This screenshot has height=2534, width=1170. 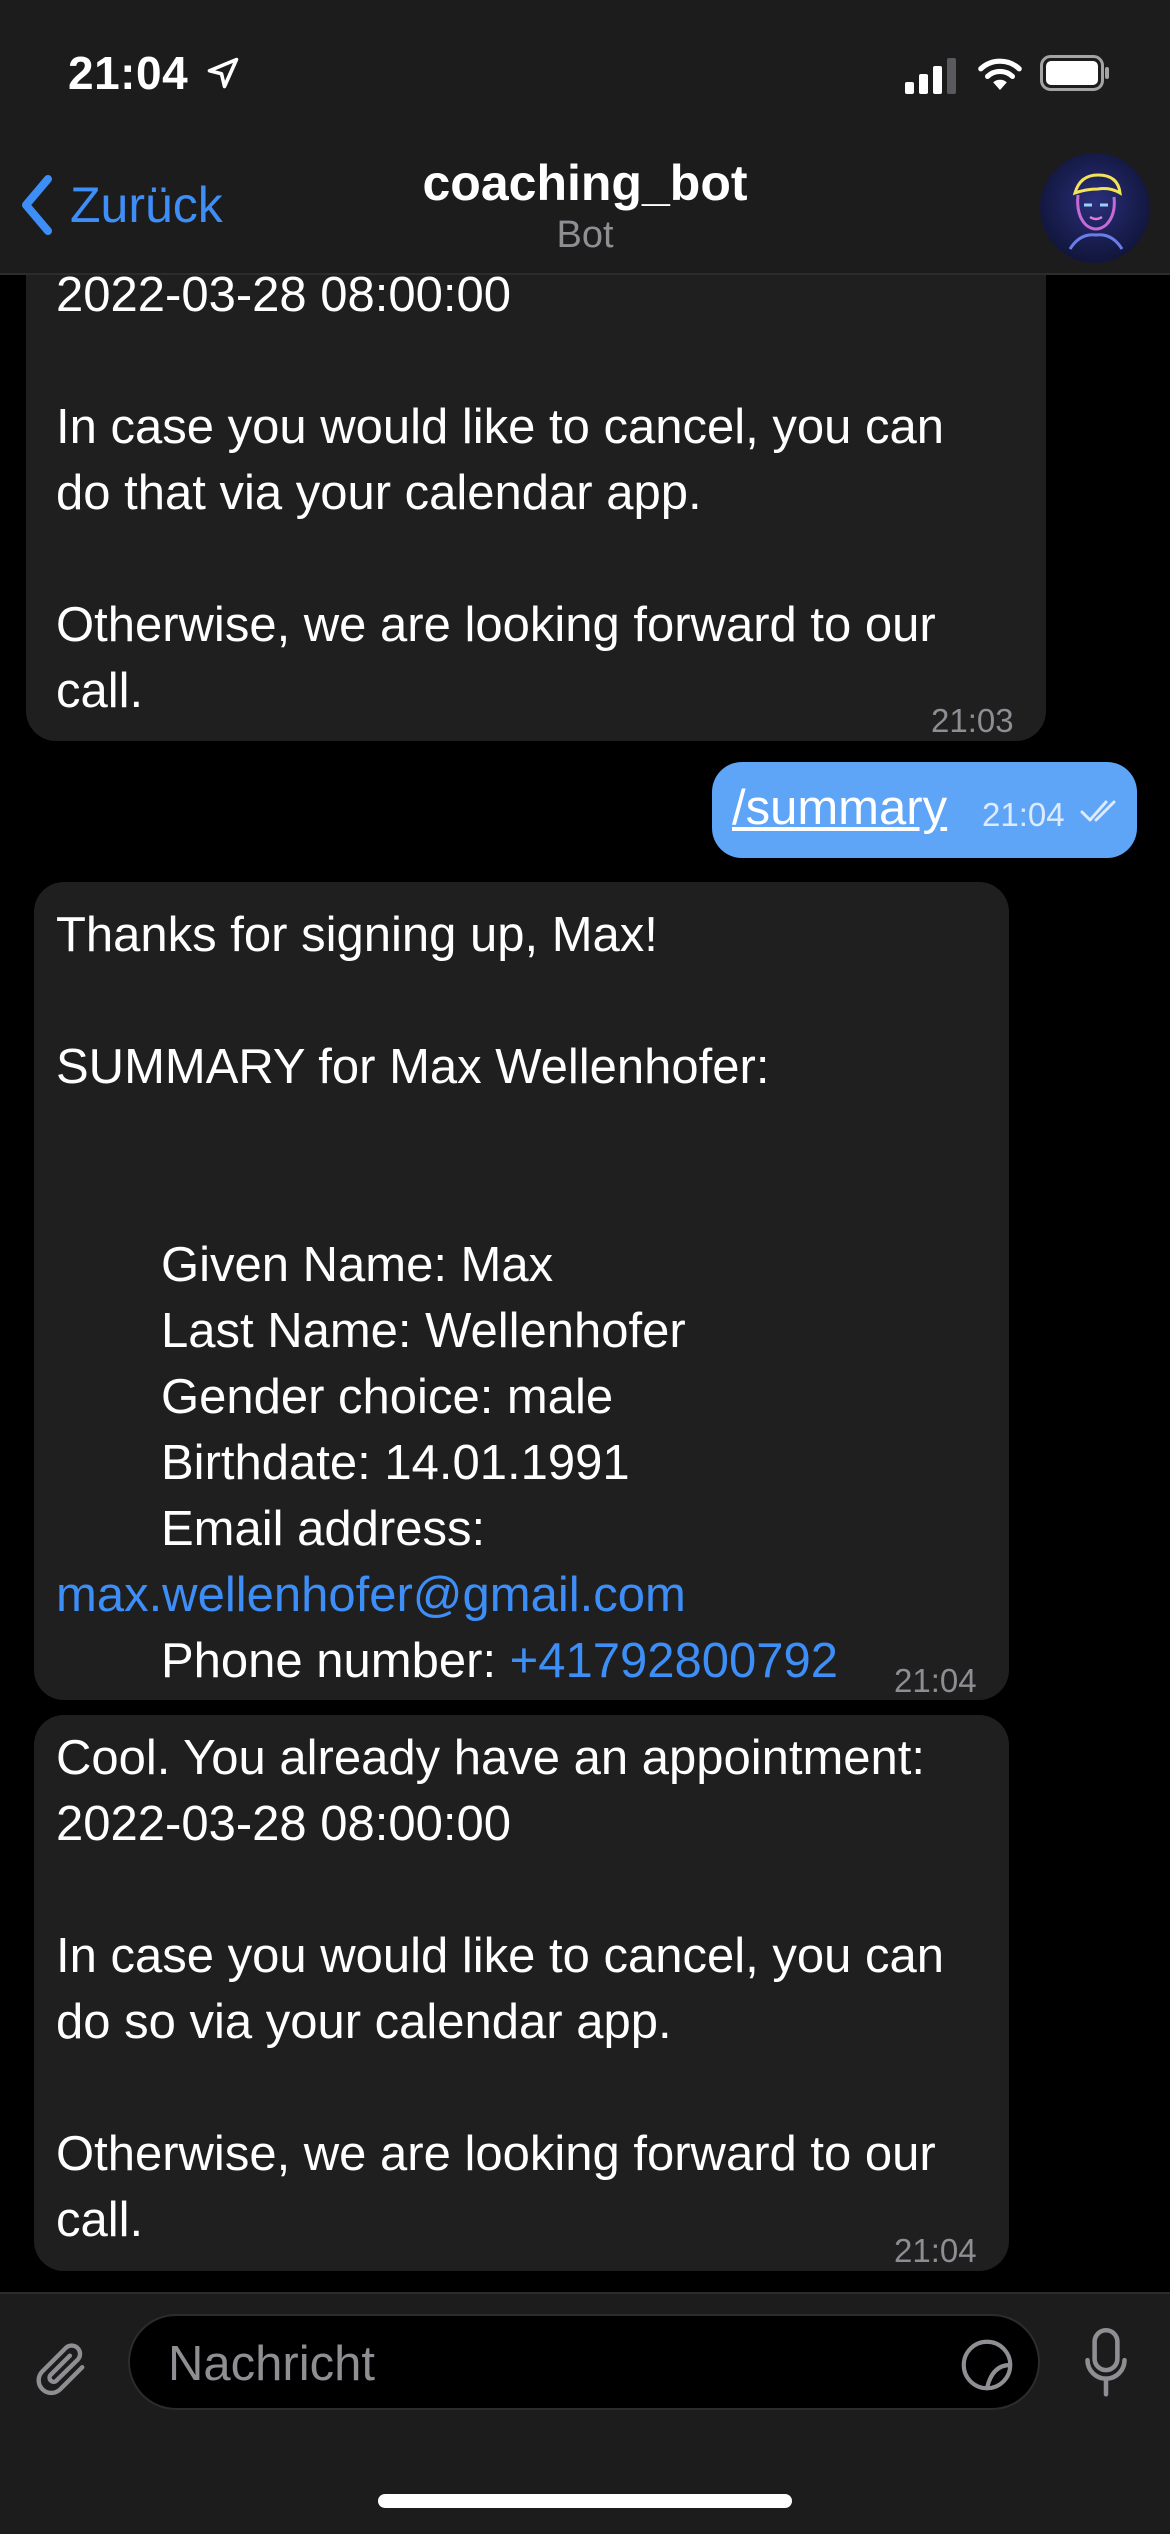 I want to click on sticker-icon, so click(x=987, y=2365).